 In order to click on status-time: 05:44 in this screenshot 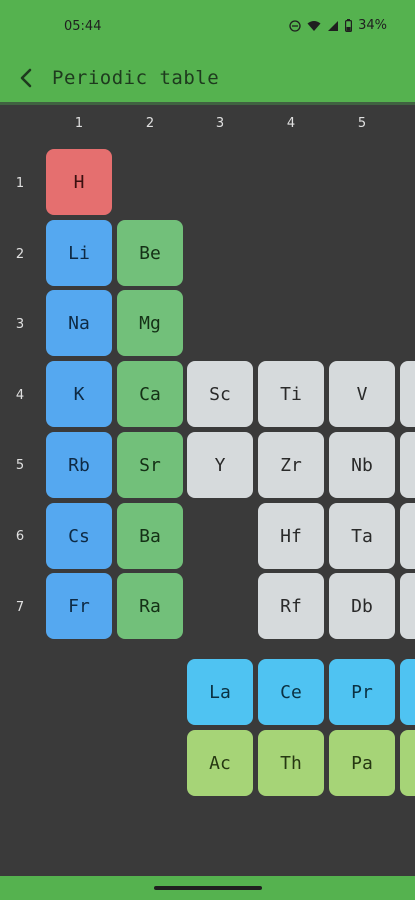, I will do `click(83, 26)`.